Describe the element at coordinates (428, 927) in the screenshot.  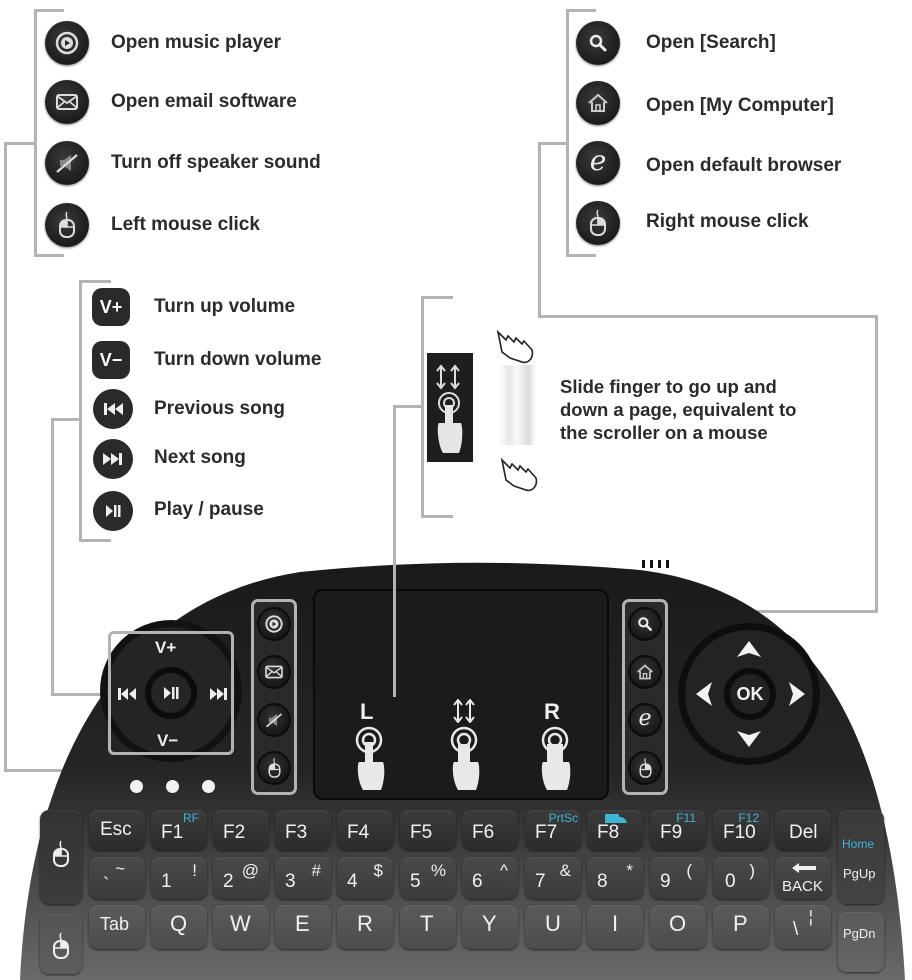
I see `key-t: T` at that location.